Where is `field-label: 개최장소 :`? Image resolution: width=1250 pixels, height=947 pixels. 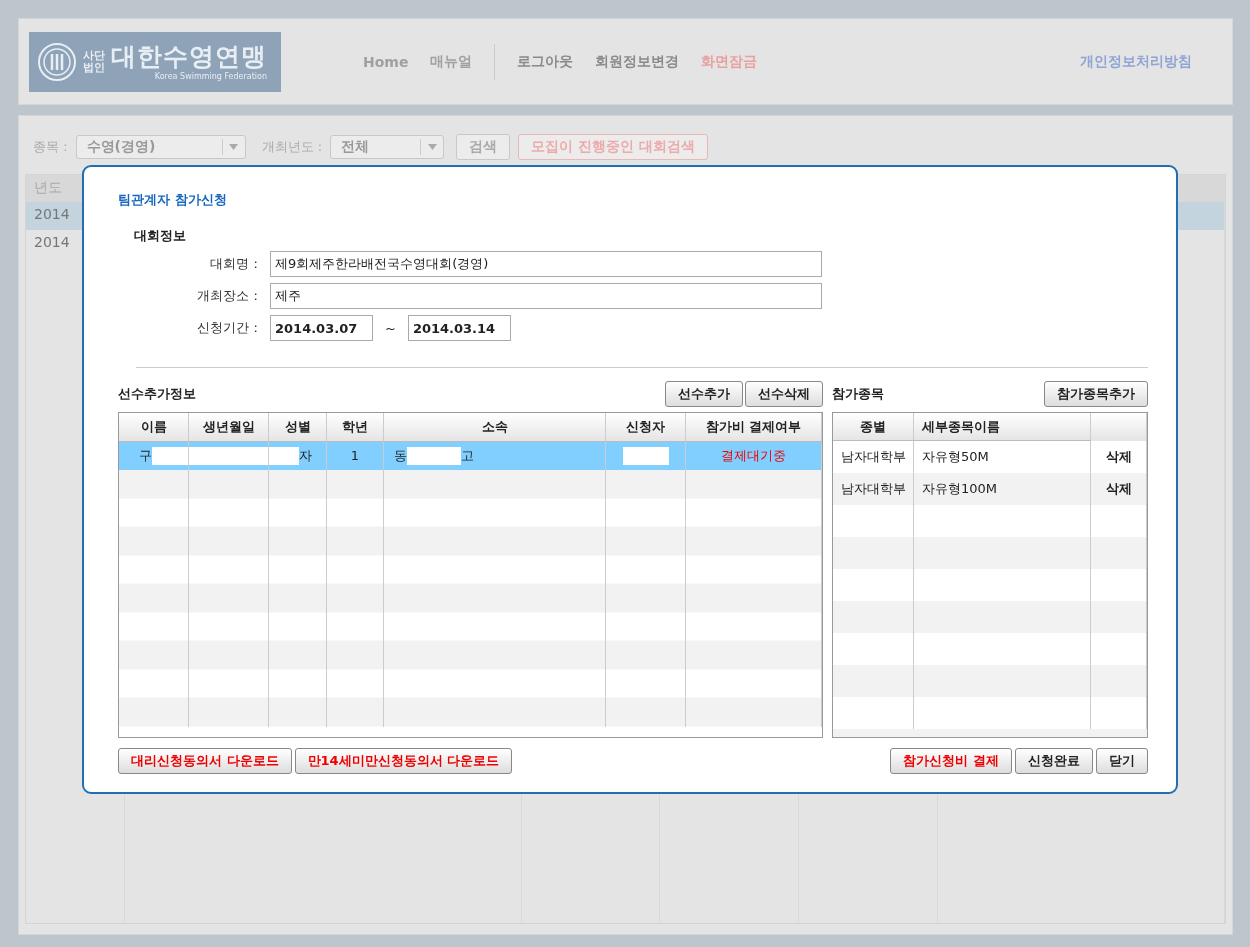
field-label: 개최장소 : is located at coordinates (227, 296).